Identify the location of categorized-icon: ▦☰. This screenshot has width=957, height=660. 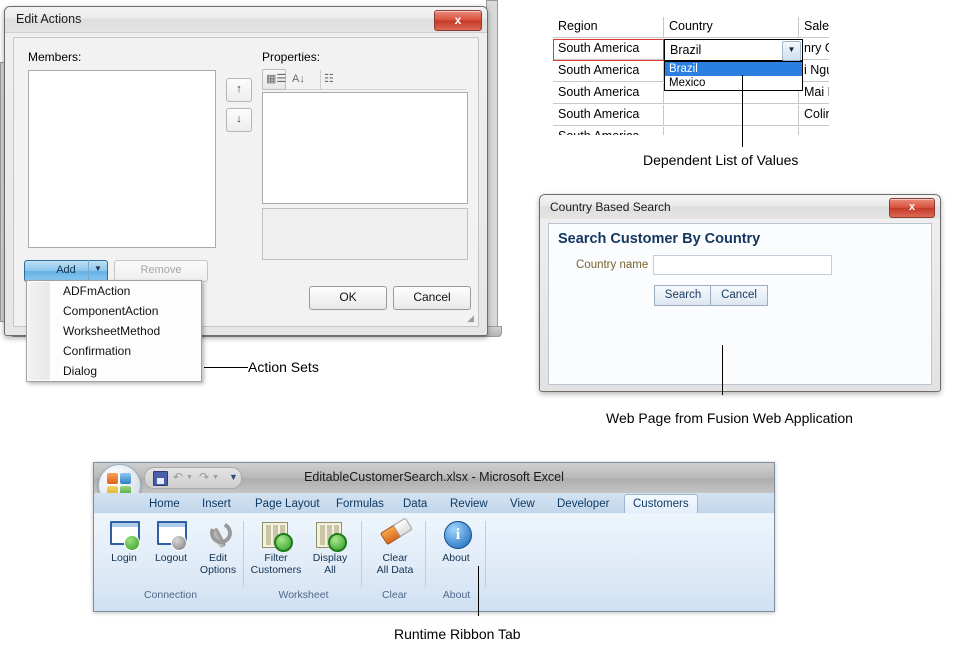
(274, 79).